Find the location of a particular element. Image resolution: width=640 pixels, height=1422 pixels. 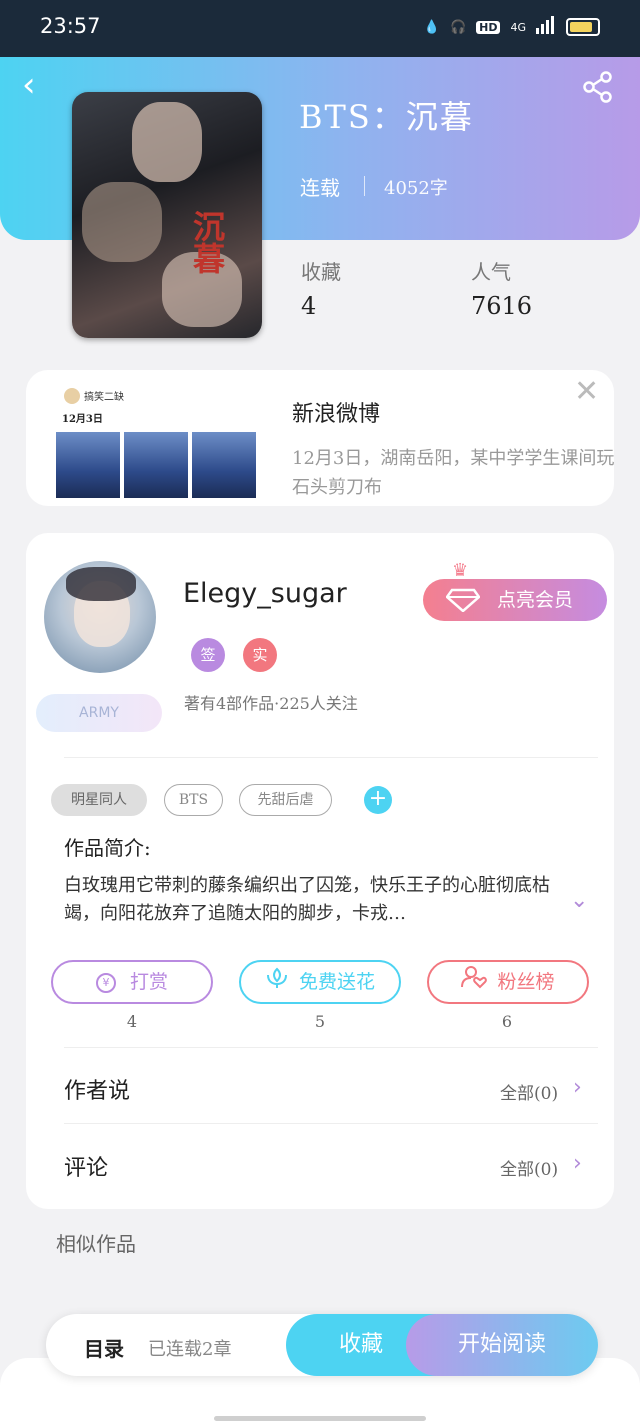

comments-title: 评论 is located at coordinates (86, 1168).